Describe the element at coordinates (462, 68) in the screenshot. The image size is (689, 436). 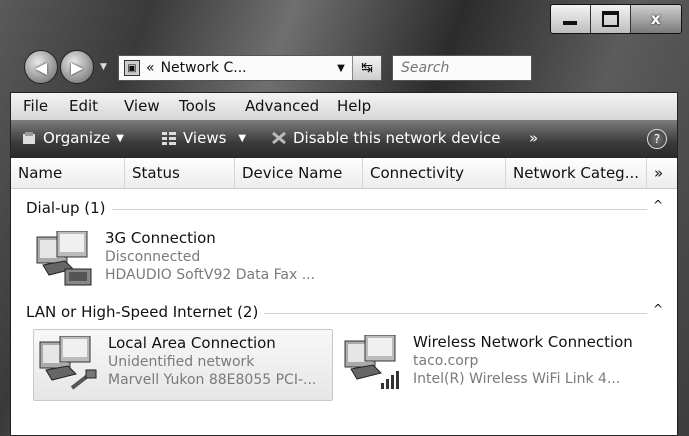
I see `search-input: Search` at that location.